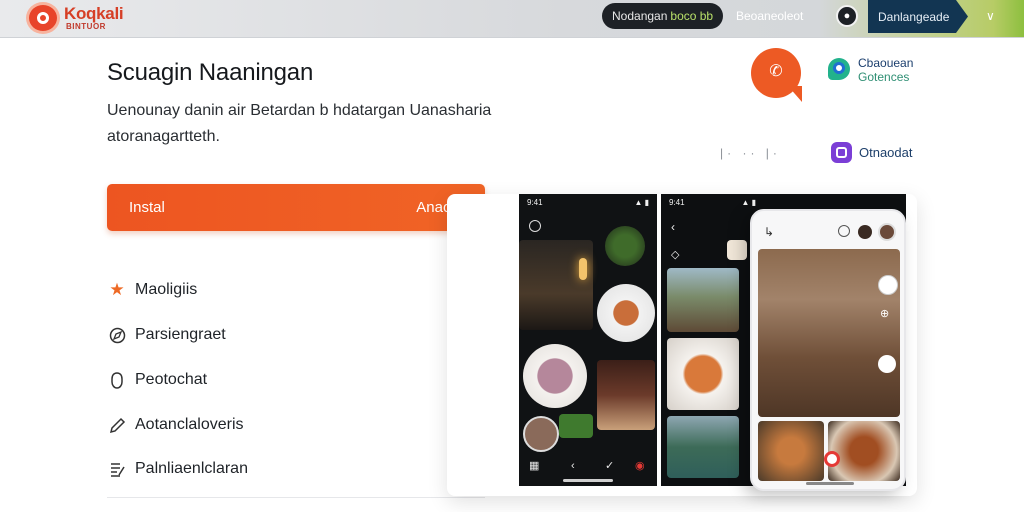 The height and width of the screenshot is (512, 1024). What do you see at coordinates (625, 246) in the screenshot?
I see `herb-bowl-image` at bounding box center [625, 246].